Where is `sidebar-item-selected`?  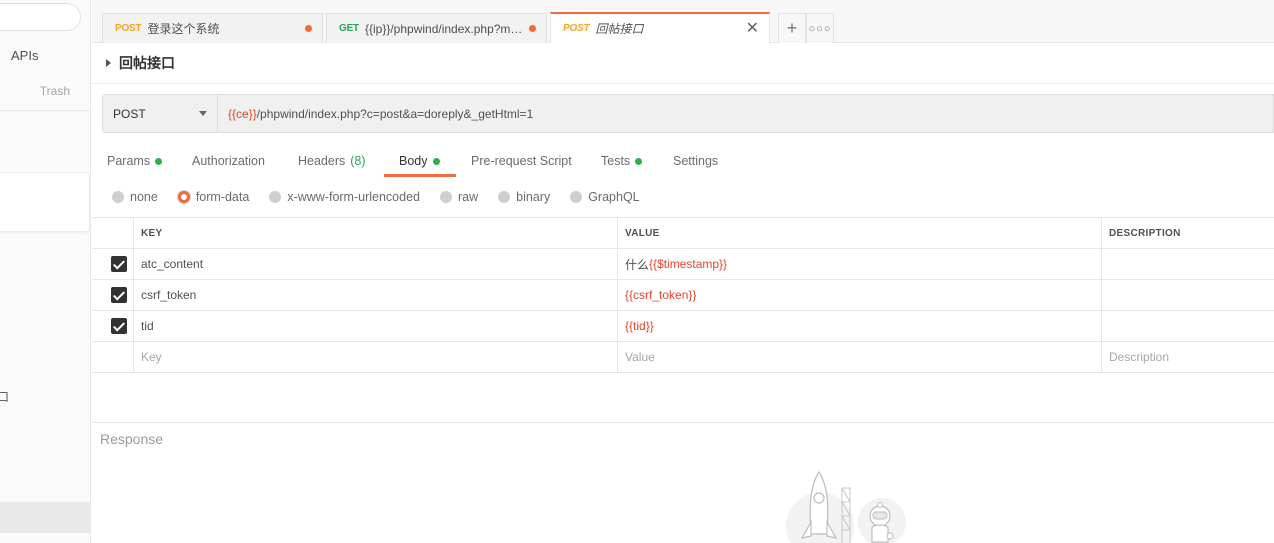 sidebar-item-selected is located at coordinates (45, 517).